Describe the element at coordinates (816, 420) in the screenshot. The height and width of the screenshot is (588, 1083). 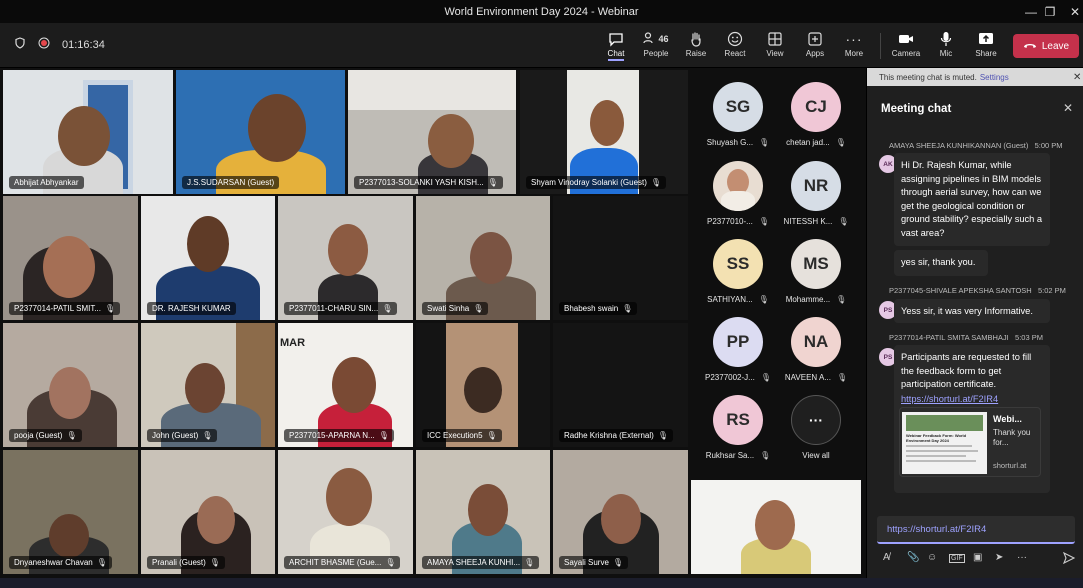
I see `ellipsis-icon: ···` at that location.